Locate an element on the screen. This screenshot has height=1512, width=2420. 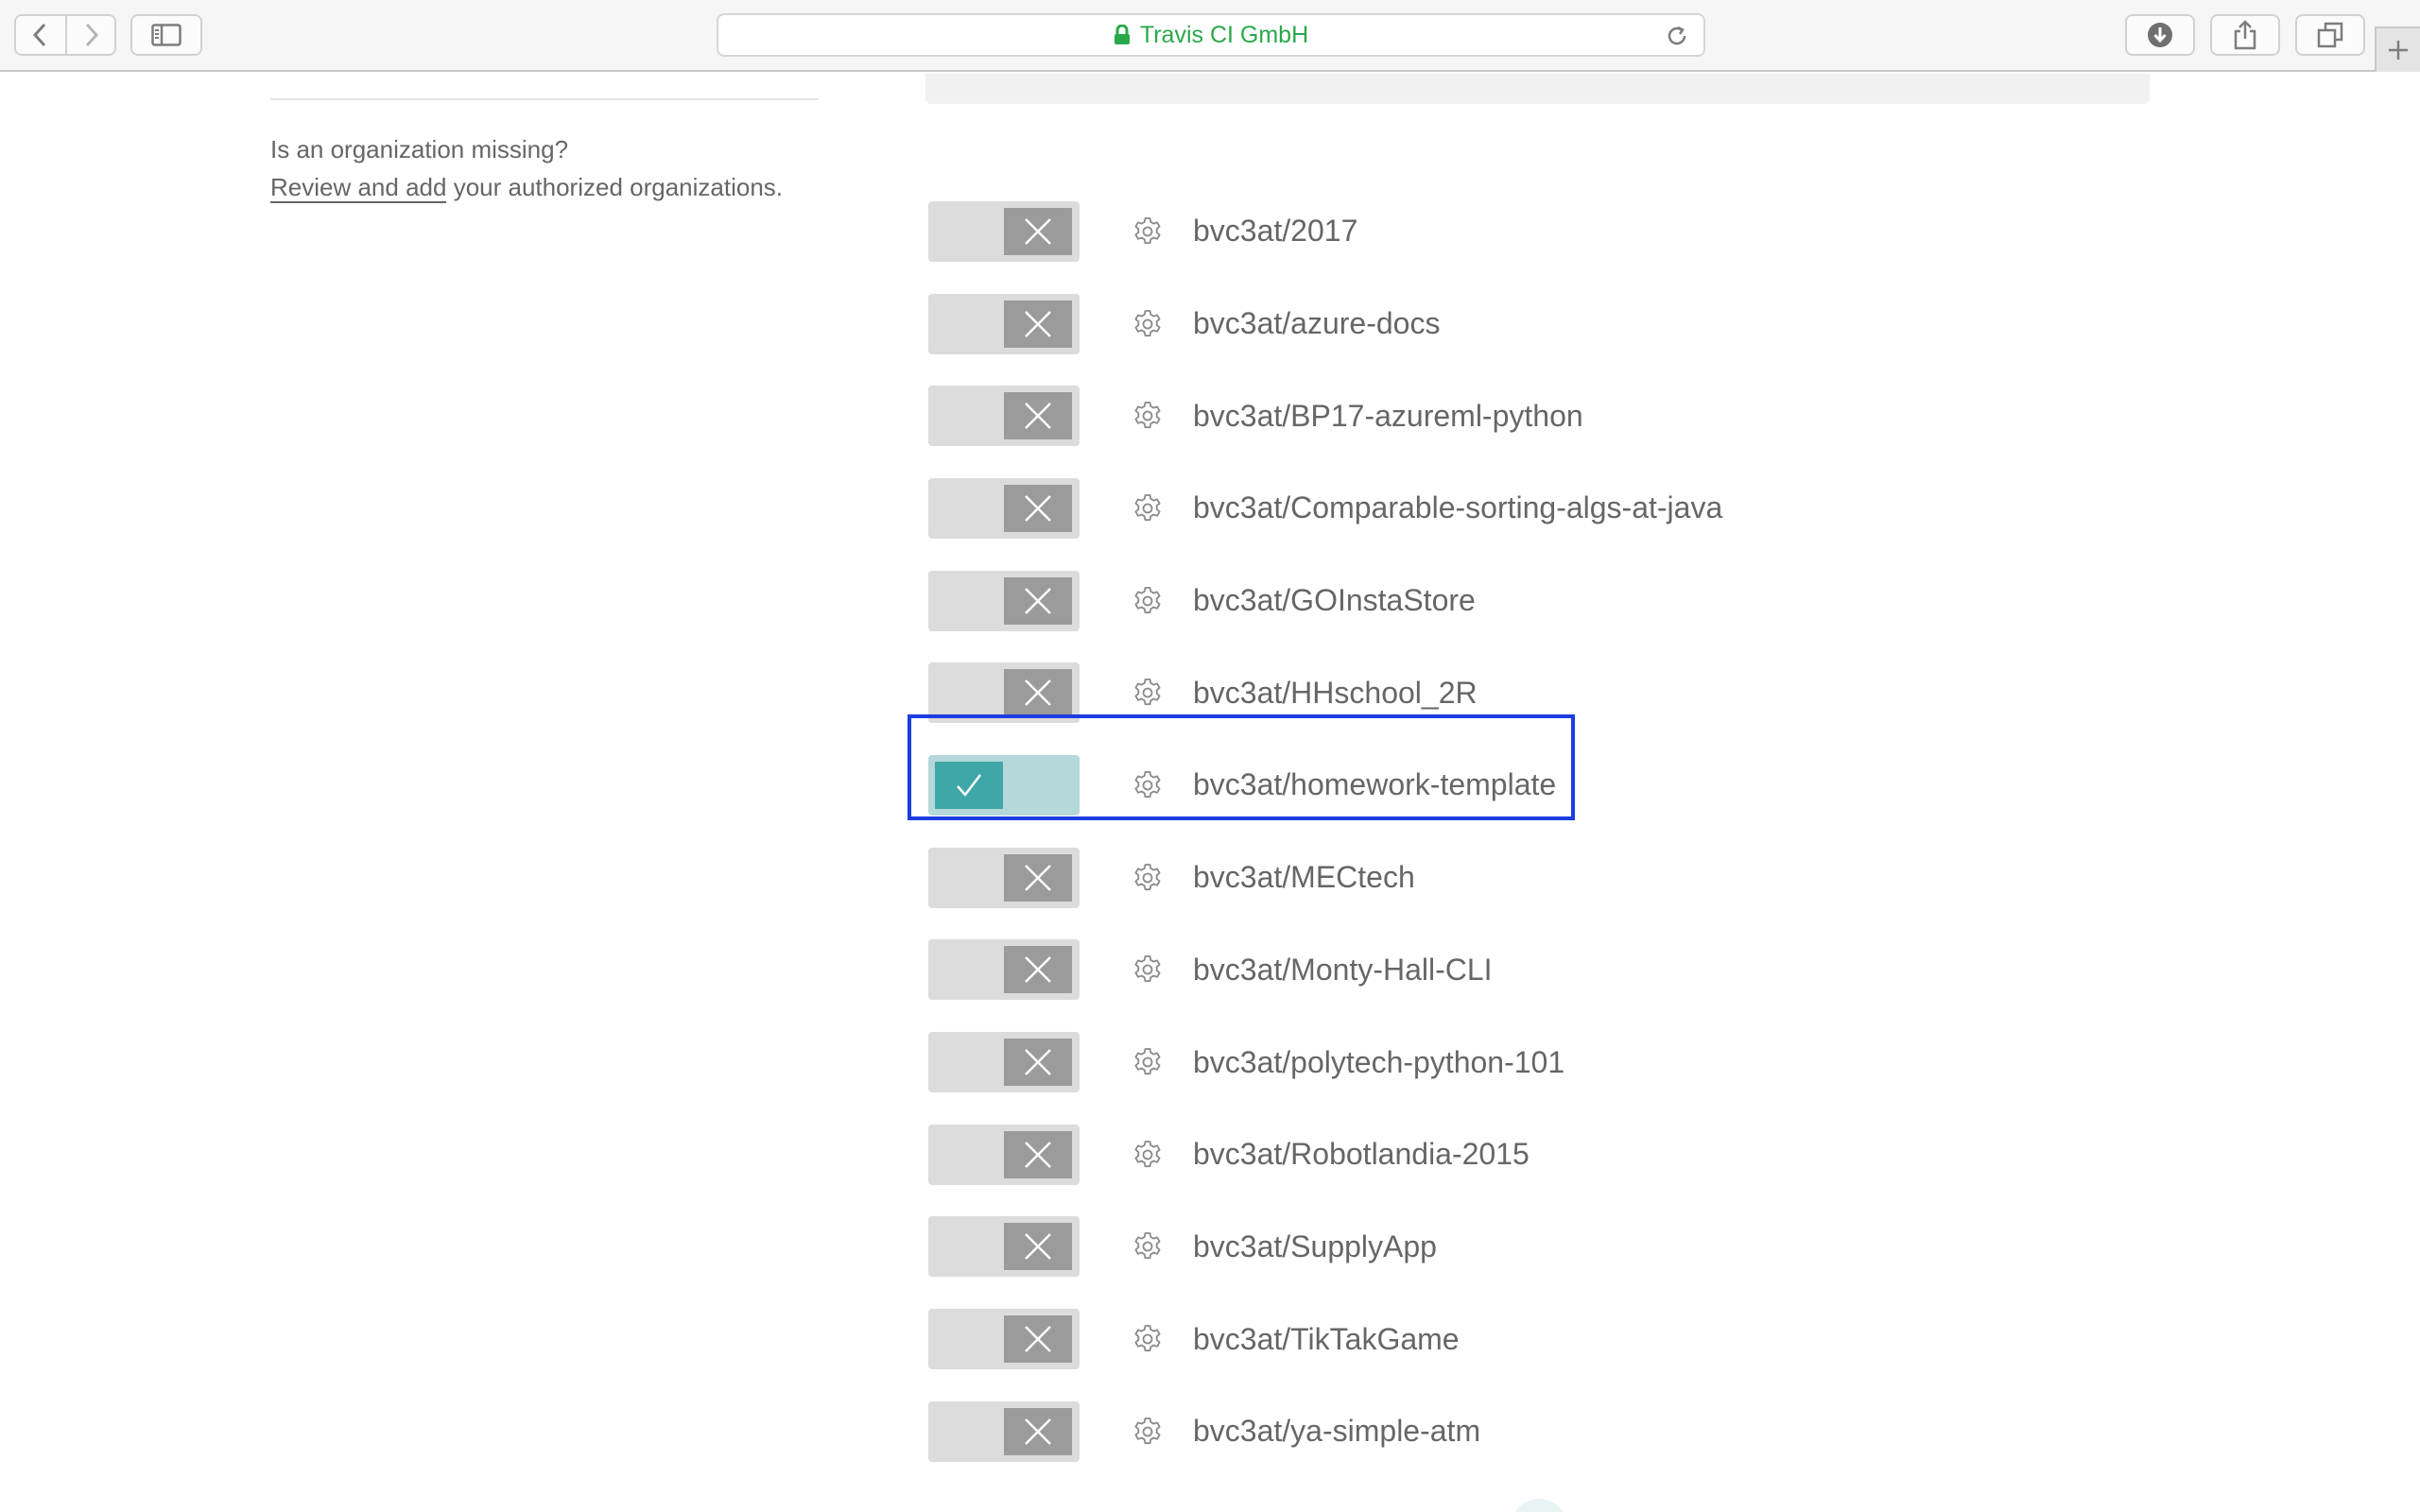
address-bar: Travis CI GmbH is located at coordinates (1211, 35).